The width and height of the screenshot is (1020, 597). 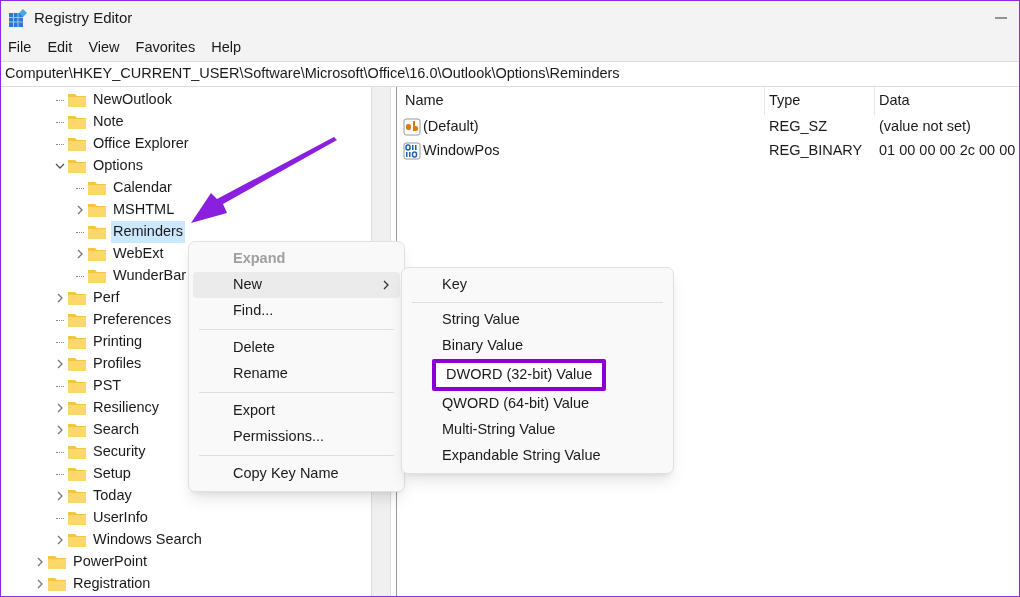 What do you see at coordinates (107, 386) in the screenshot?
I see `tree-item: PST` at bounding box center [107, 386].